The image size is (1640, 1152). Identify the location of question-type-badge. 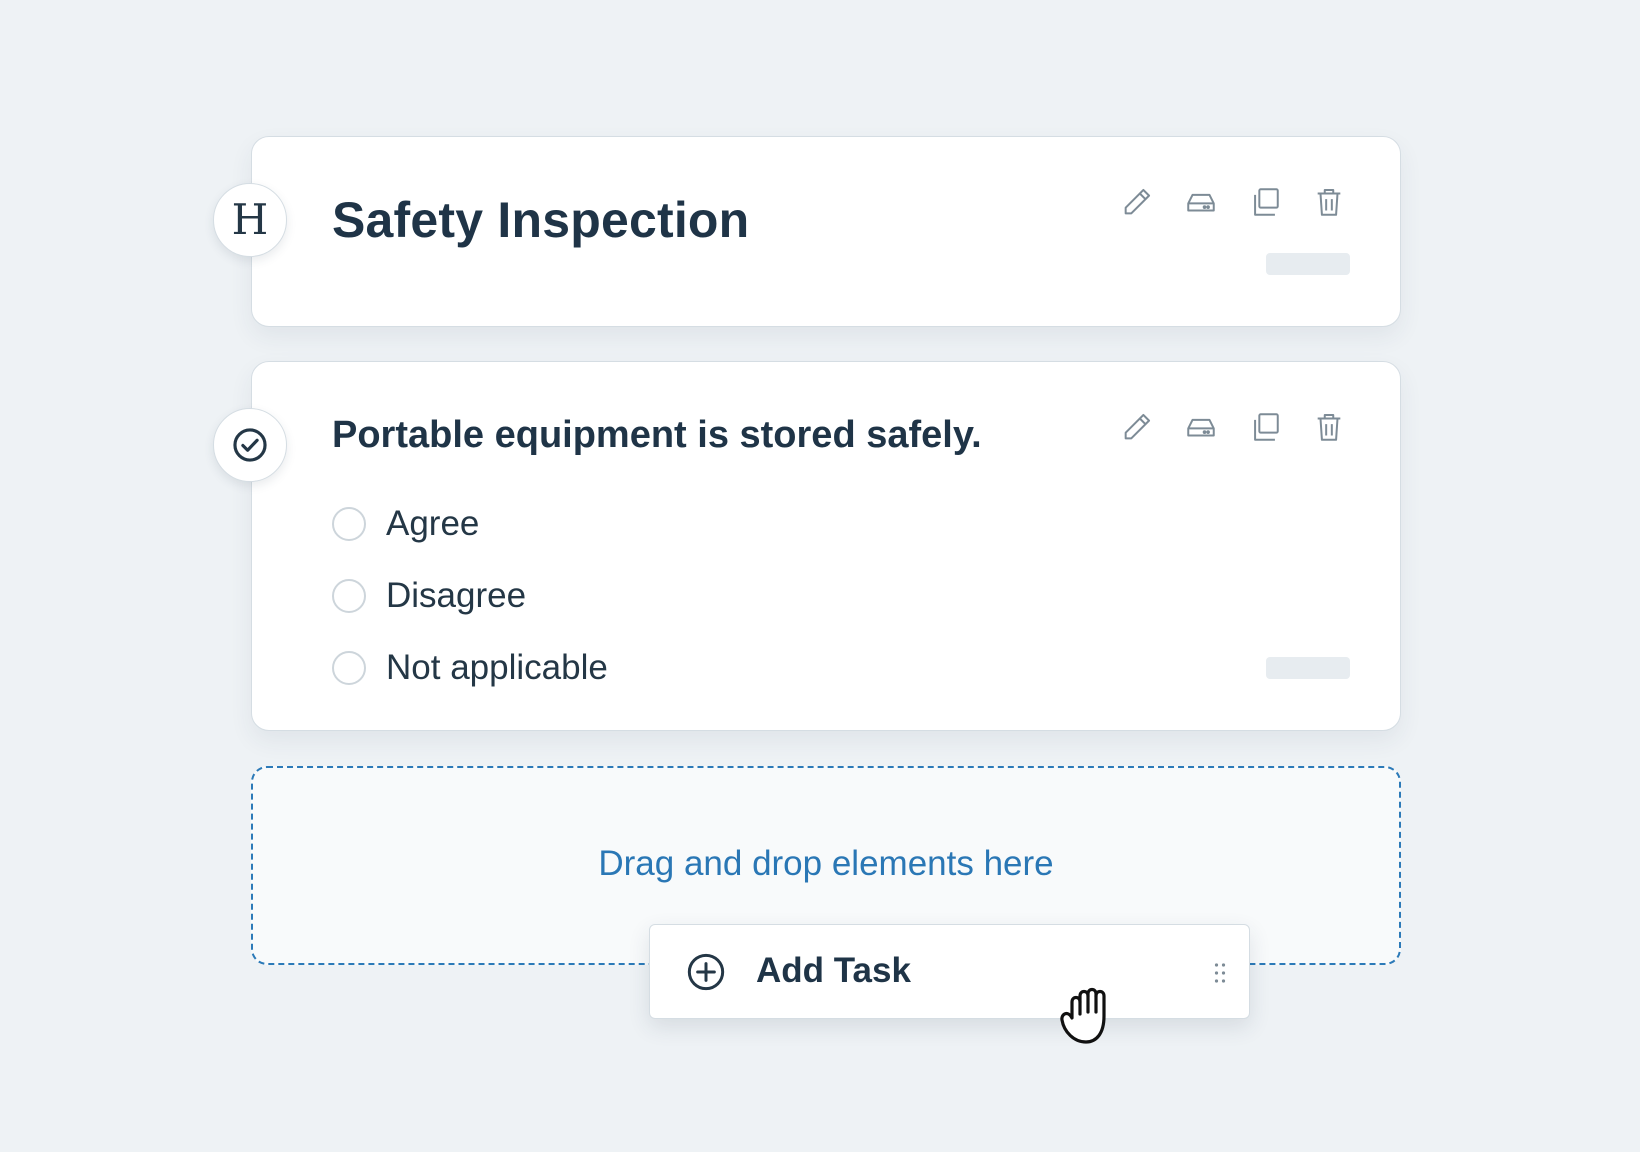
(250, 445).